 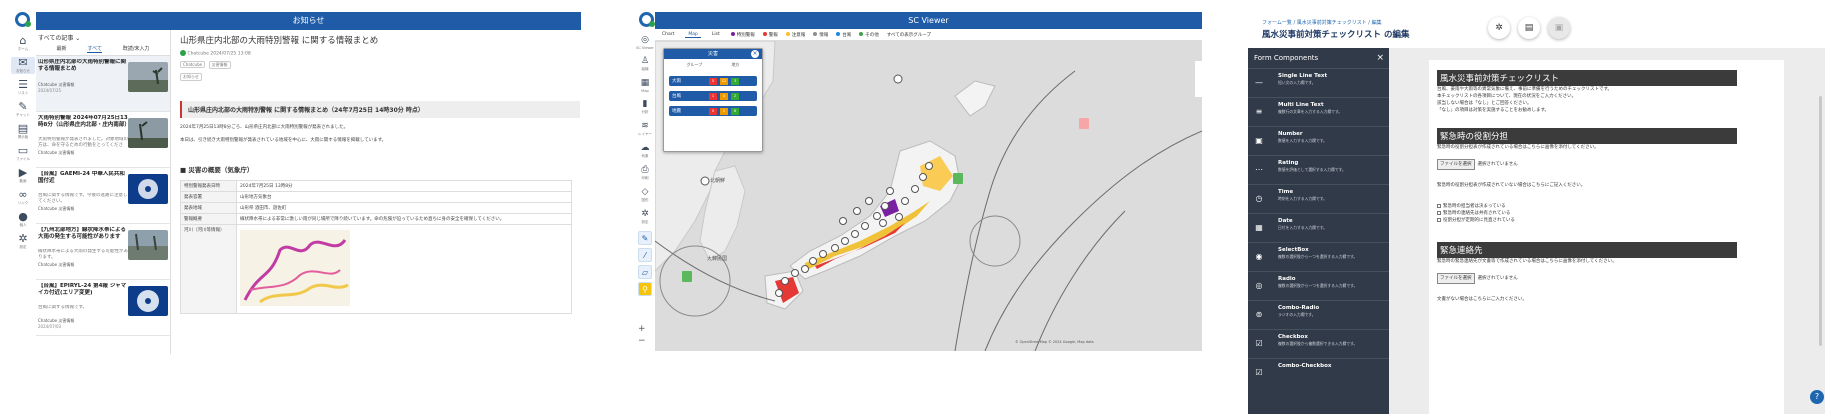 I want to click on breadcrumb: フォーム一覧 / 風水災事前対策チェックリスト / 編集, so click(x=1322, y=22).